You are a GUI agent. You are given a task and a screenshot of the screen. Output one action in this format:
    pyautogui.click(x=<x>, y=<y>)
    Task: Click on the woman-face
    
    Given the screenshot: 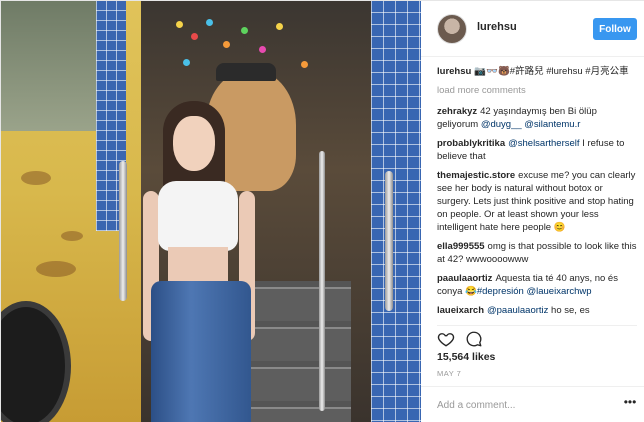 What is the action you would take?
    pyautogui.click(x=194, y=143)
    